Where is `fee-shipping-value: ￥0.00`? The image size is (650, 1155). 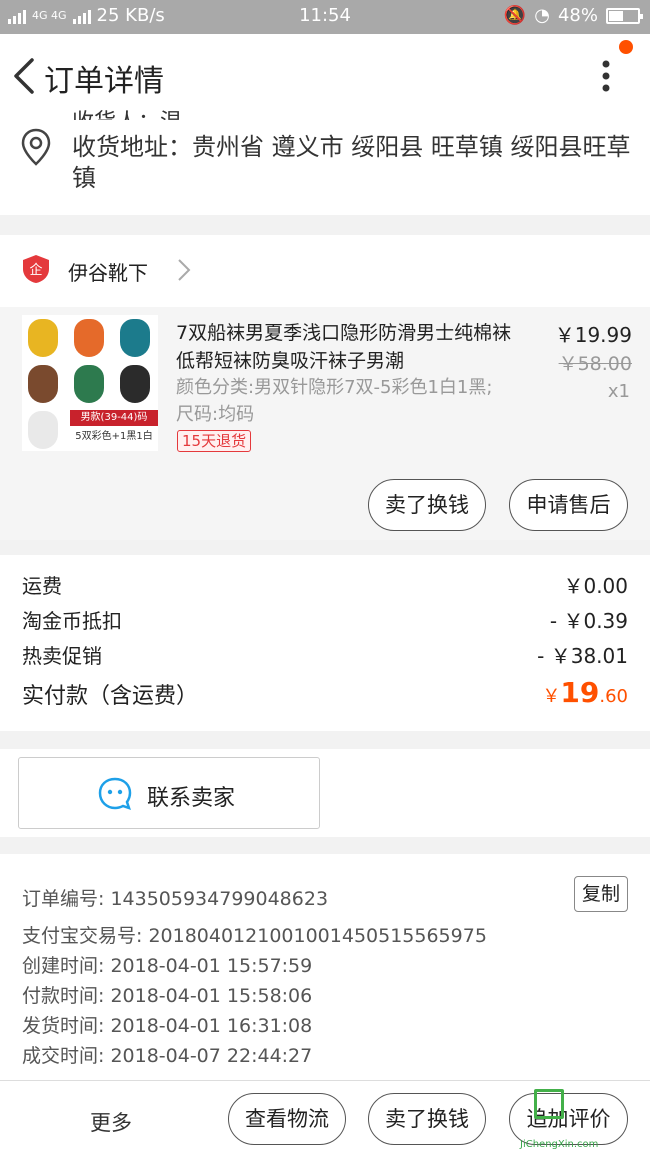
fee-shipping-value: ￥0.00 is located at coordinates (595, 586).